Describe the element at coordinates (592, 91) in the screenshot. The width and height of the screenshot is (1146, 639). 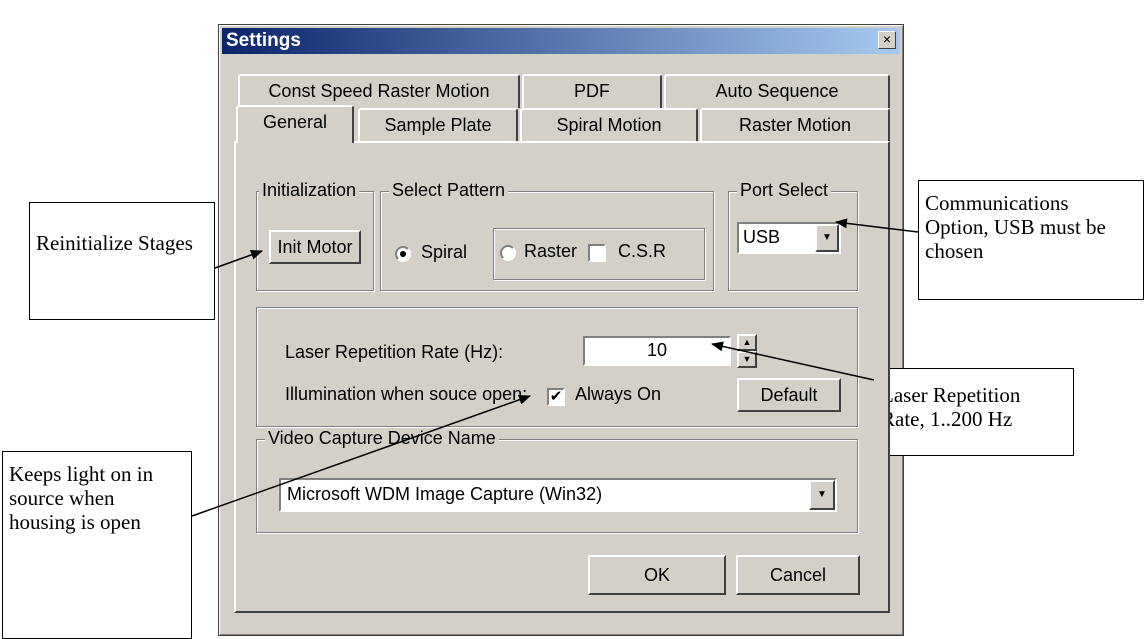
I see `tab-pdf: PDF` at that location.